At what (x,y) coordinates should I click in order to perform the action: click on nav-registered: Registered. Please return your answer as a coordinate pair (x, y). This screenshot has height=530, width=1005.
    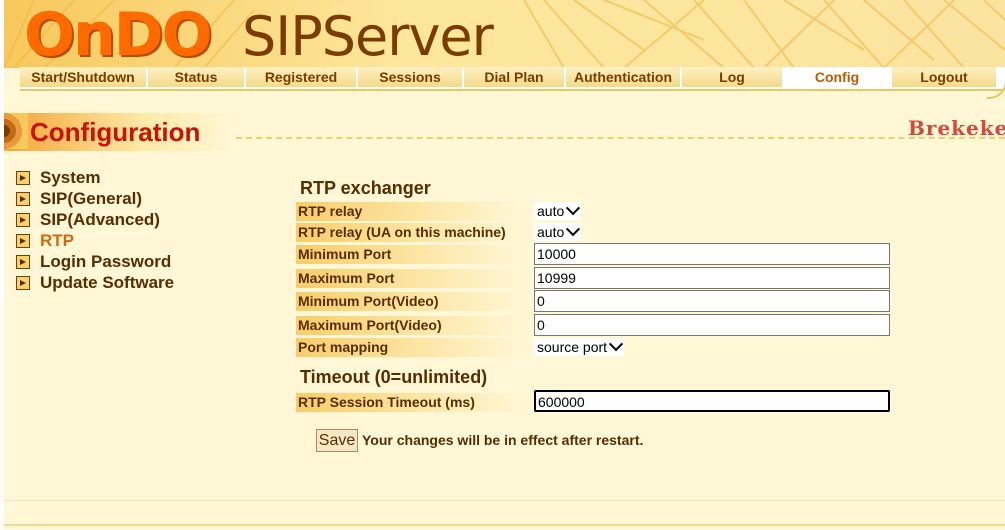
    Looking at the image, I should click on (301, 77).